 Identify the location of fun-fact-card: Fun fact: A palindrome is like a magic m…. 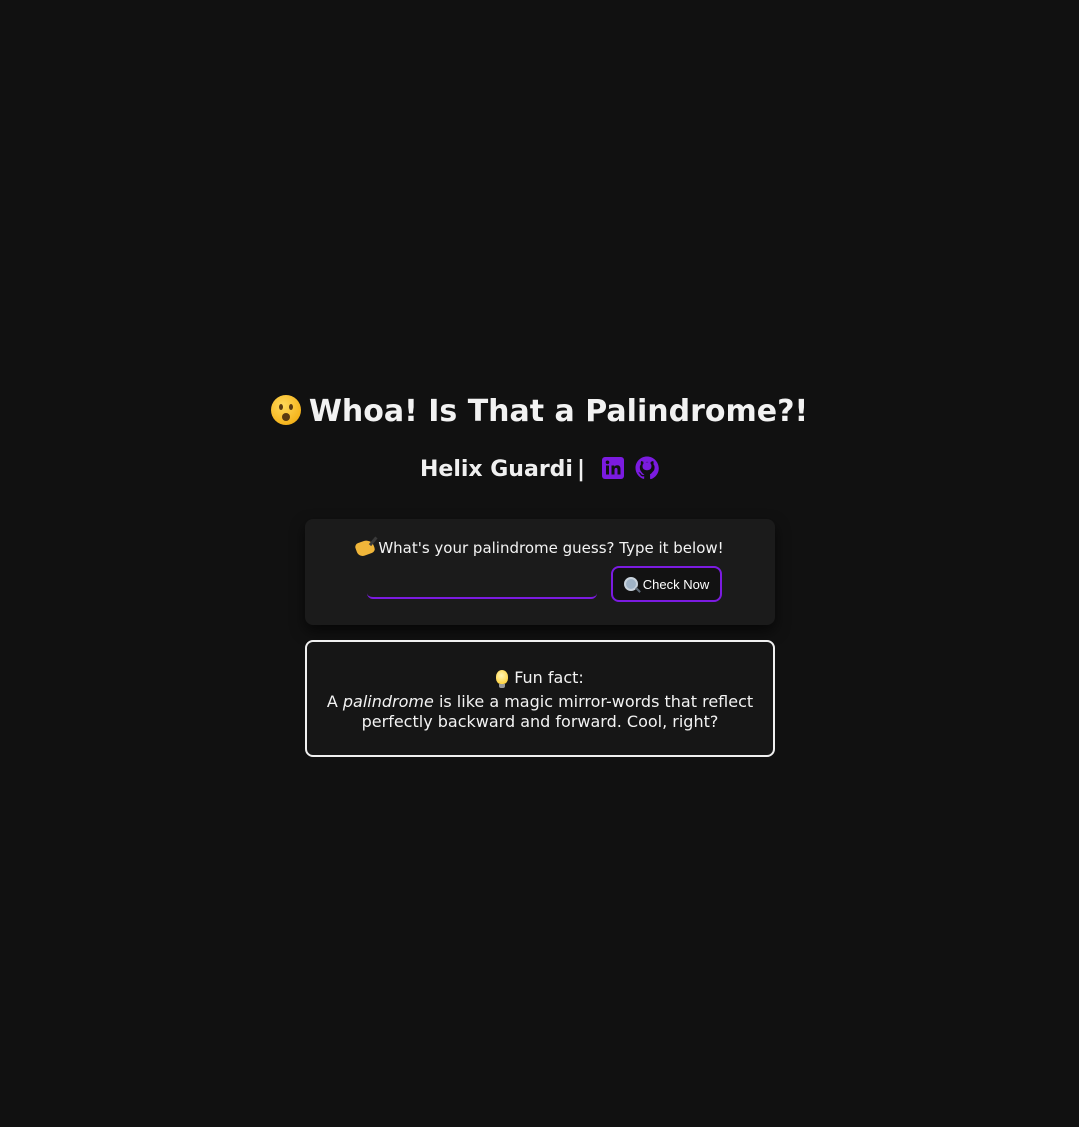
(540, 698).